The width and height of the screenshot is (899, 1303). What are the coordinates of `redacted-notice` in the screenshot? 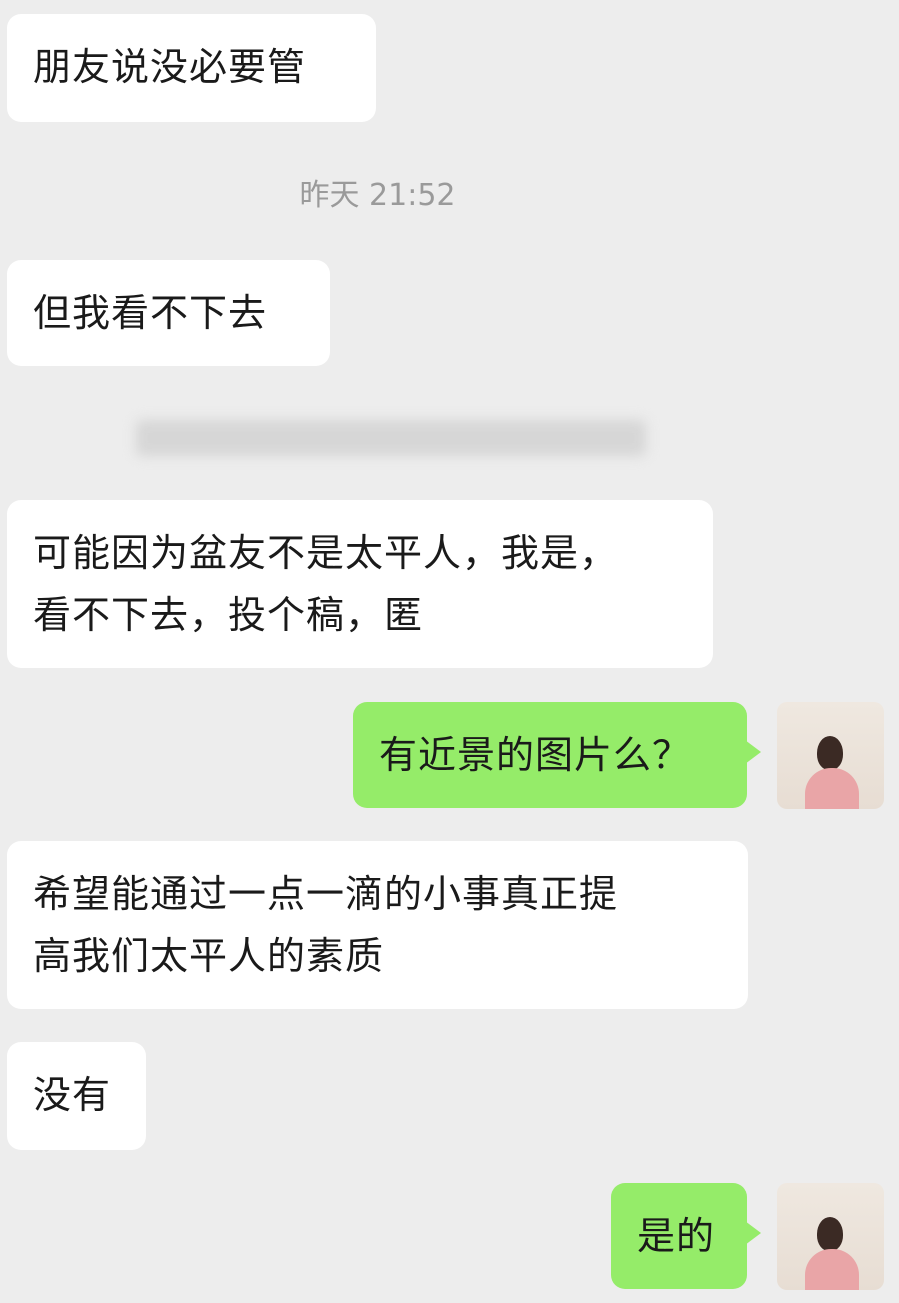 It's located at (391, 438).